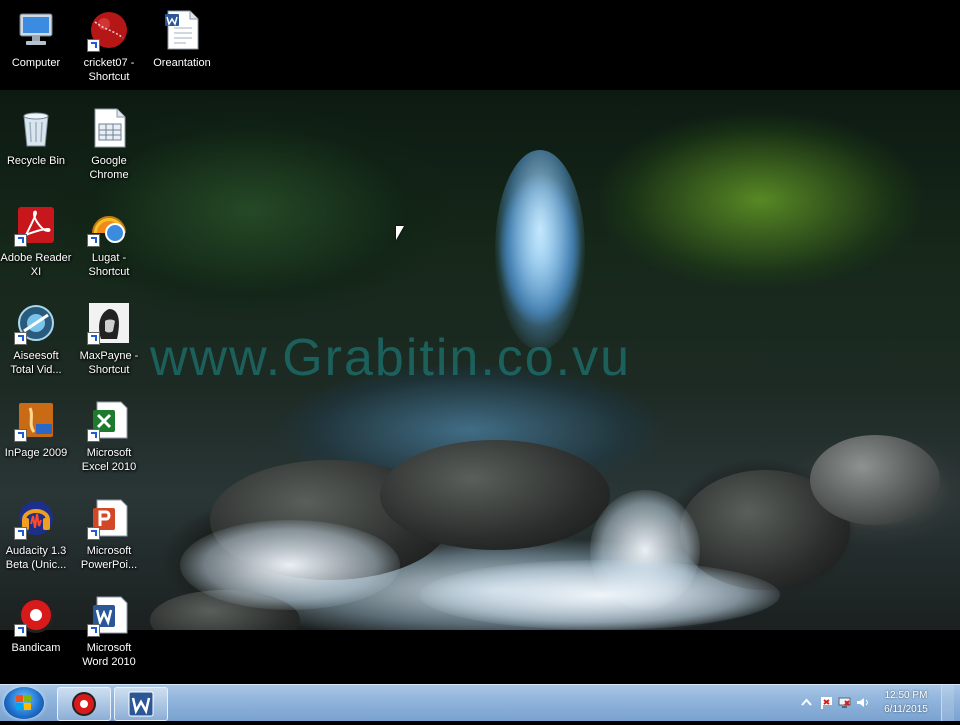  I want to click on desktop-icon-label: Google Chrome, so click(109, 168).